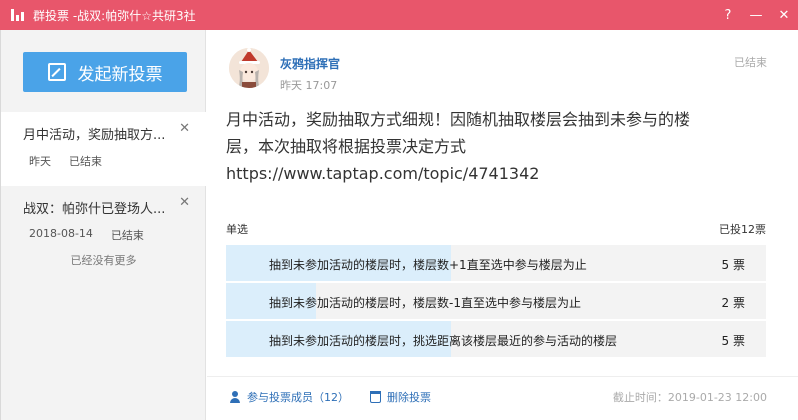  Describe the element at coordinates (103, 149) in the screenshot. I see `vote-list-item: 月中活动，奖励抽取方... 昨天 已结束 ✕` at that location.